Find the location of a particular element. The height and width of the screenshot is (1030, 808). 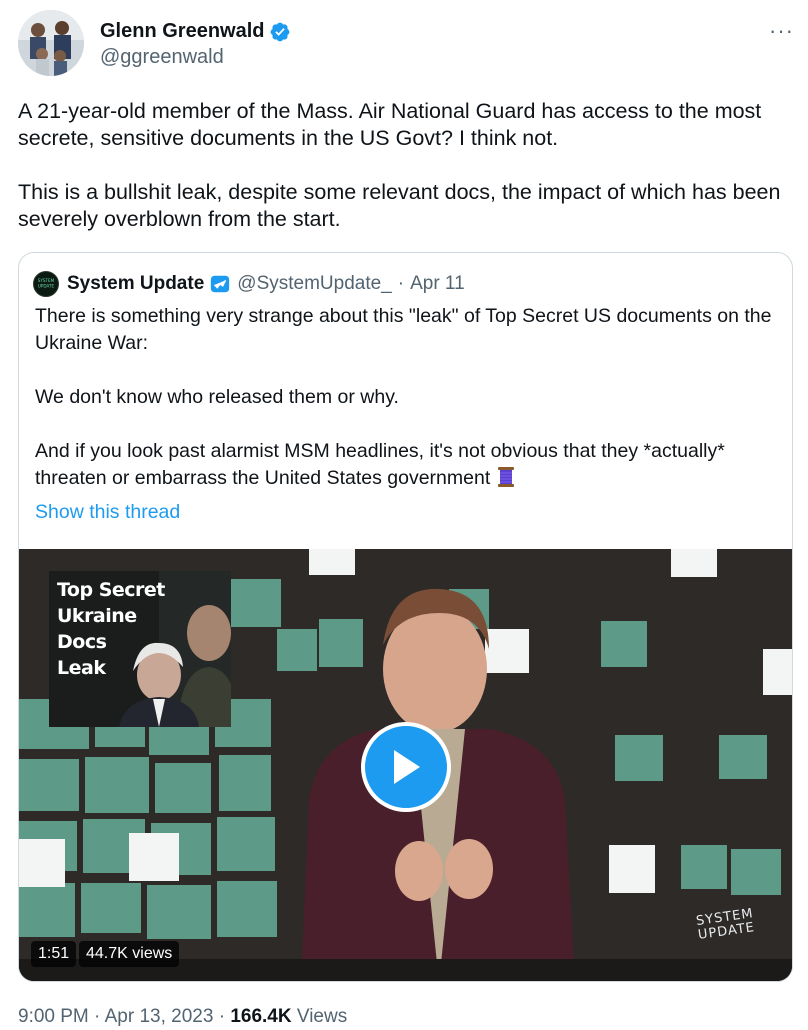

quoted-author-name: System Update is located at coordinates (135, 284).